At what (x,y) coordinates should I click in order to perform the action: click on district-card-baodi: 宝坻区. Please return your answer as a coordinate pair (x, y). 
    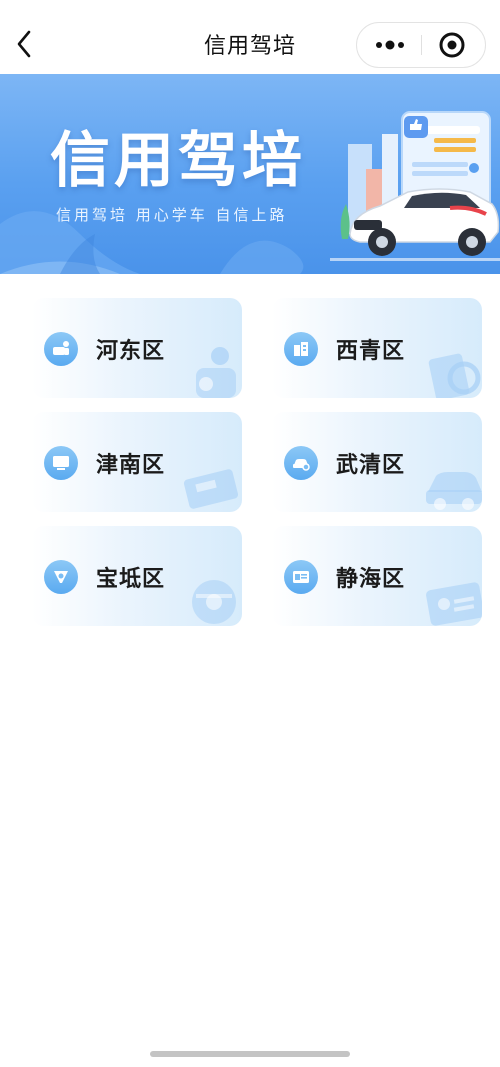
    Looking at the image, I should click on (137, 576).